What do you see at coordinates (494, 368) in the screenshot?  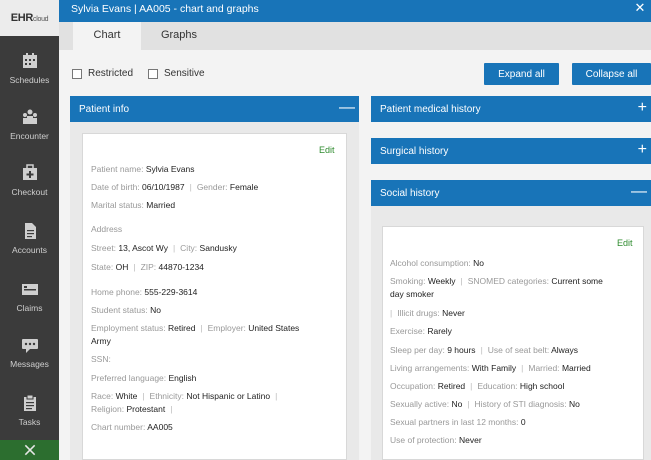 I see `living-value: With Family` at bounding box center [494, 368].